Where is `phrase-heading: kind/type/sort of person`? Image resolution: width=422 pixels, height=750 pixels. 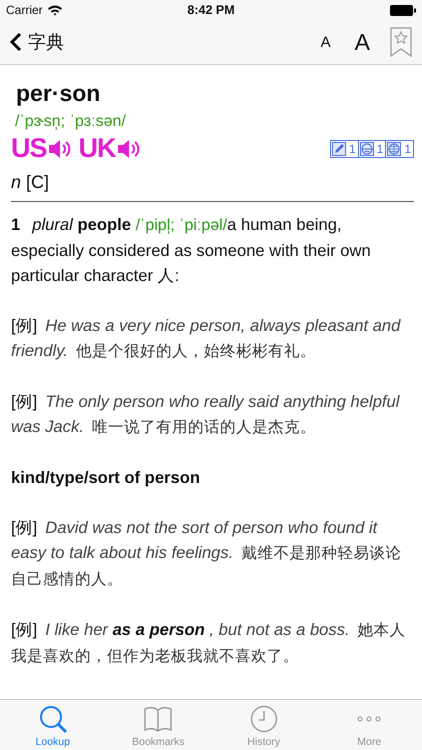
phrase-heading: kind/type/sort of person is located at coordinates (106, 478).